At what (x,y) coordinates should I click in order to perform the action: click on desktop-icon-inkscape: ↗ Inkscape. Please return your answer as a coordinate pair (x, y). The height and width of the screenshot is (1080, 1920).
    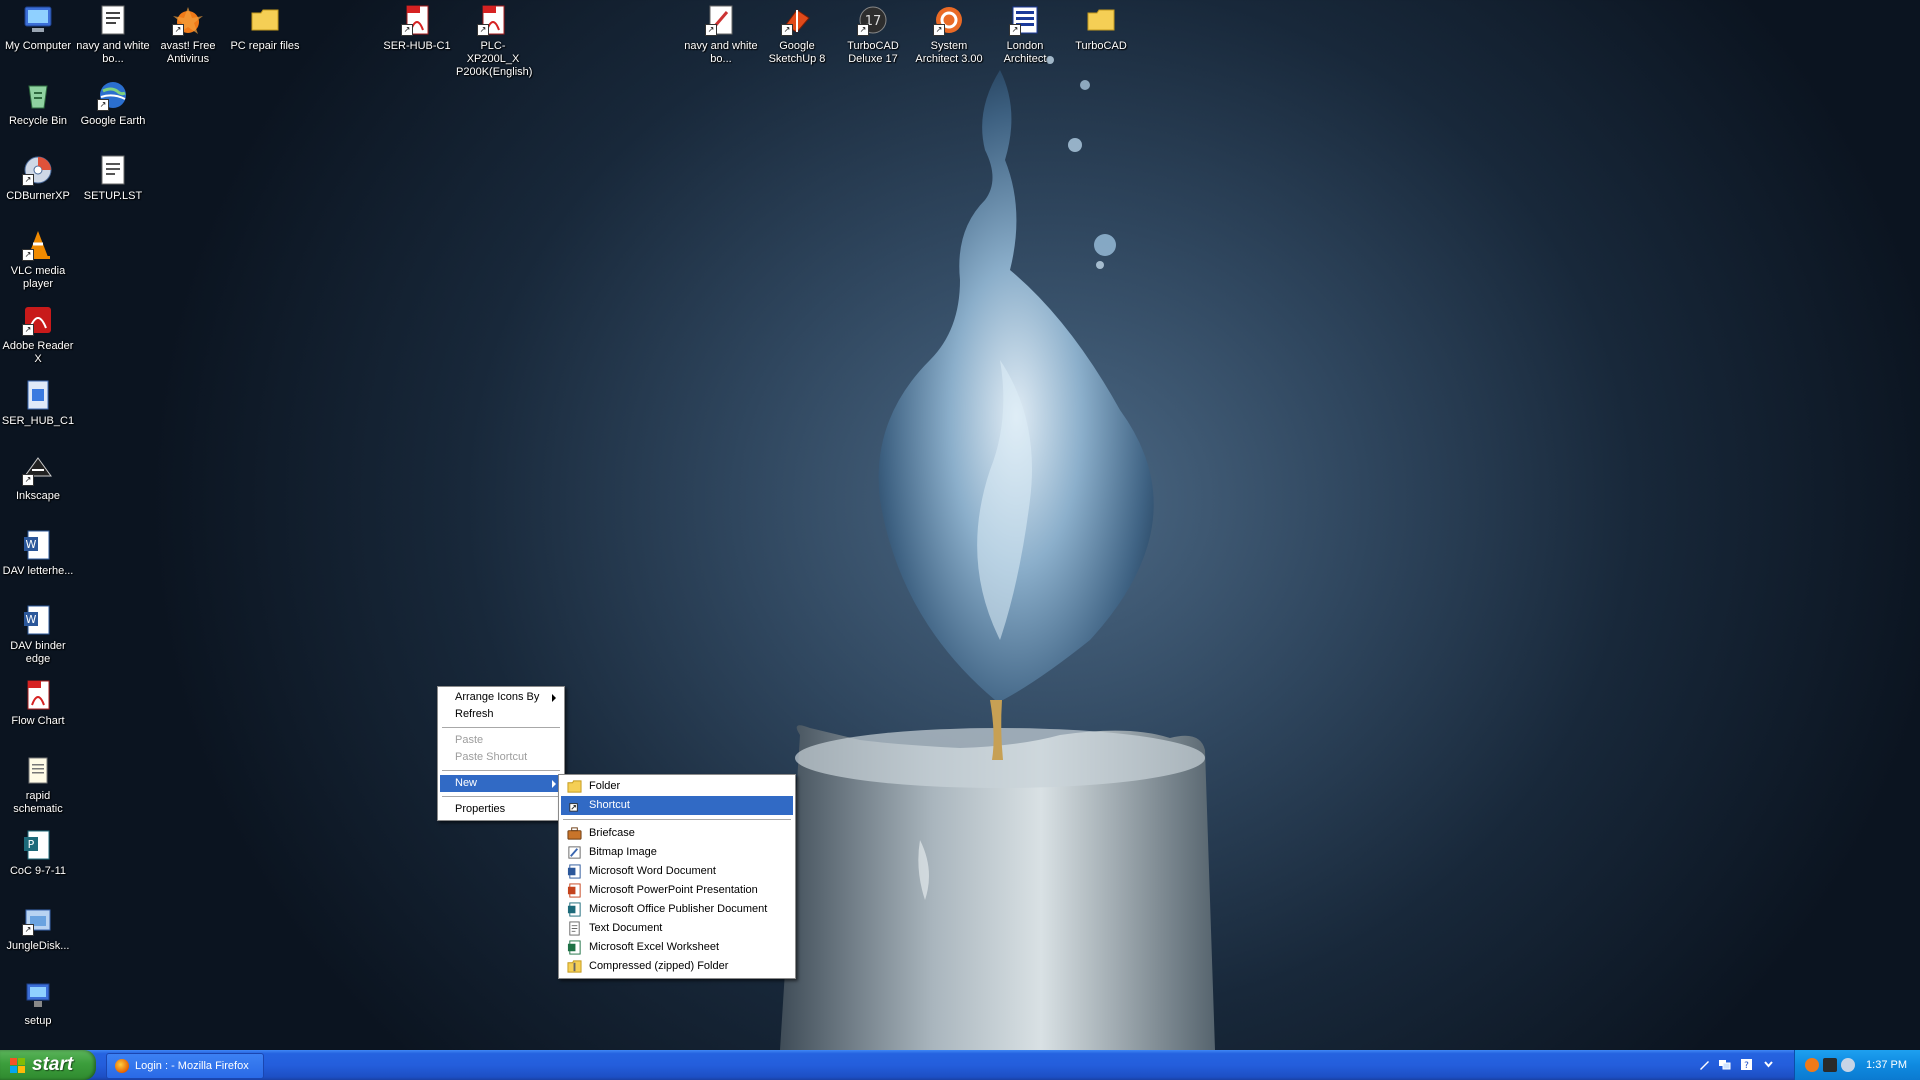
    Looking at the image, I should click on (38, 477).